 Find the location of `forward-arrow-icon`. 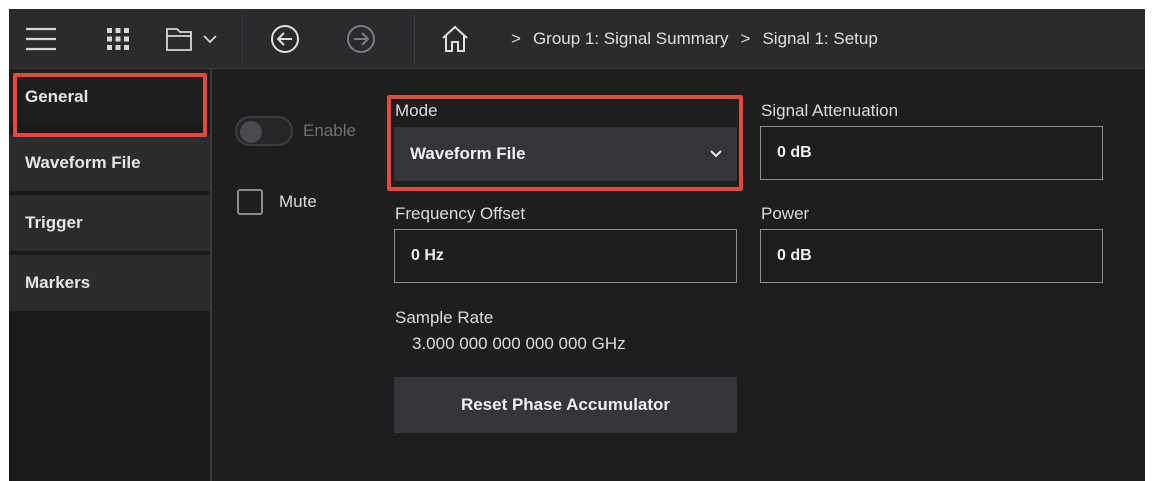

forward-arrow-icon is located at coordinates (361, 39).